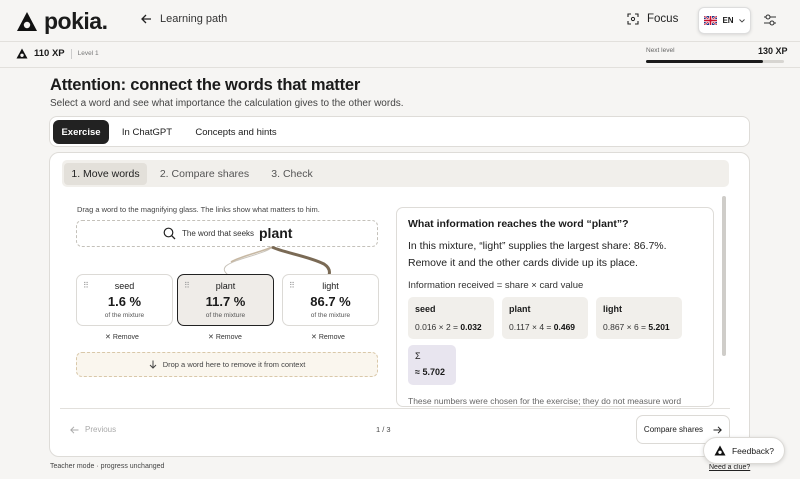  Describe the element at coordinates (330, 286) in the screenshot. I see `word-card-word: light` at that location.